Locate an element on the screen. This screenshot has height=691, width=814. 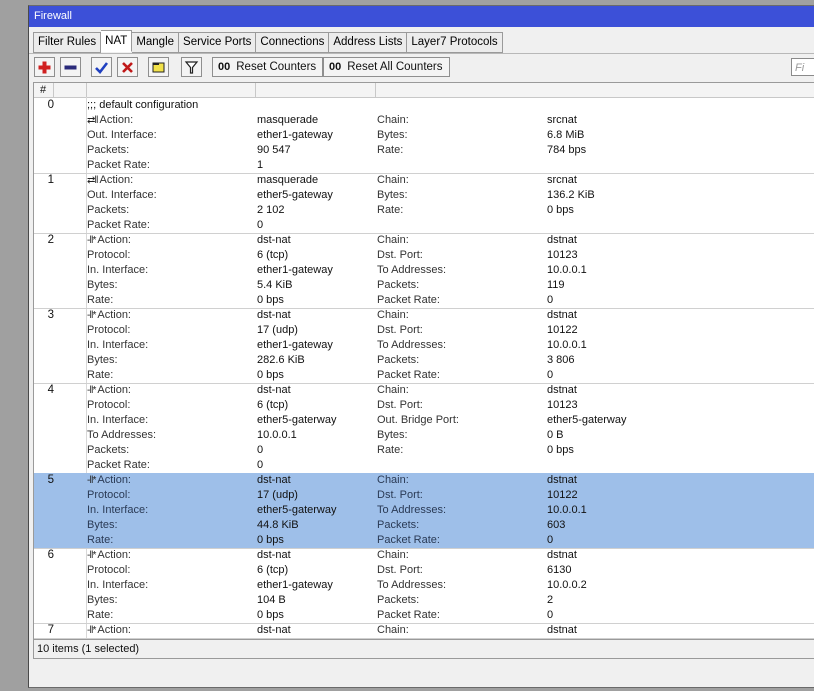
tab-service-ports: Service Ports is located at coordinates (218, 42).